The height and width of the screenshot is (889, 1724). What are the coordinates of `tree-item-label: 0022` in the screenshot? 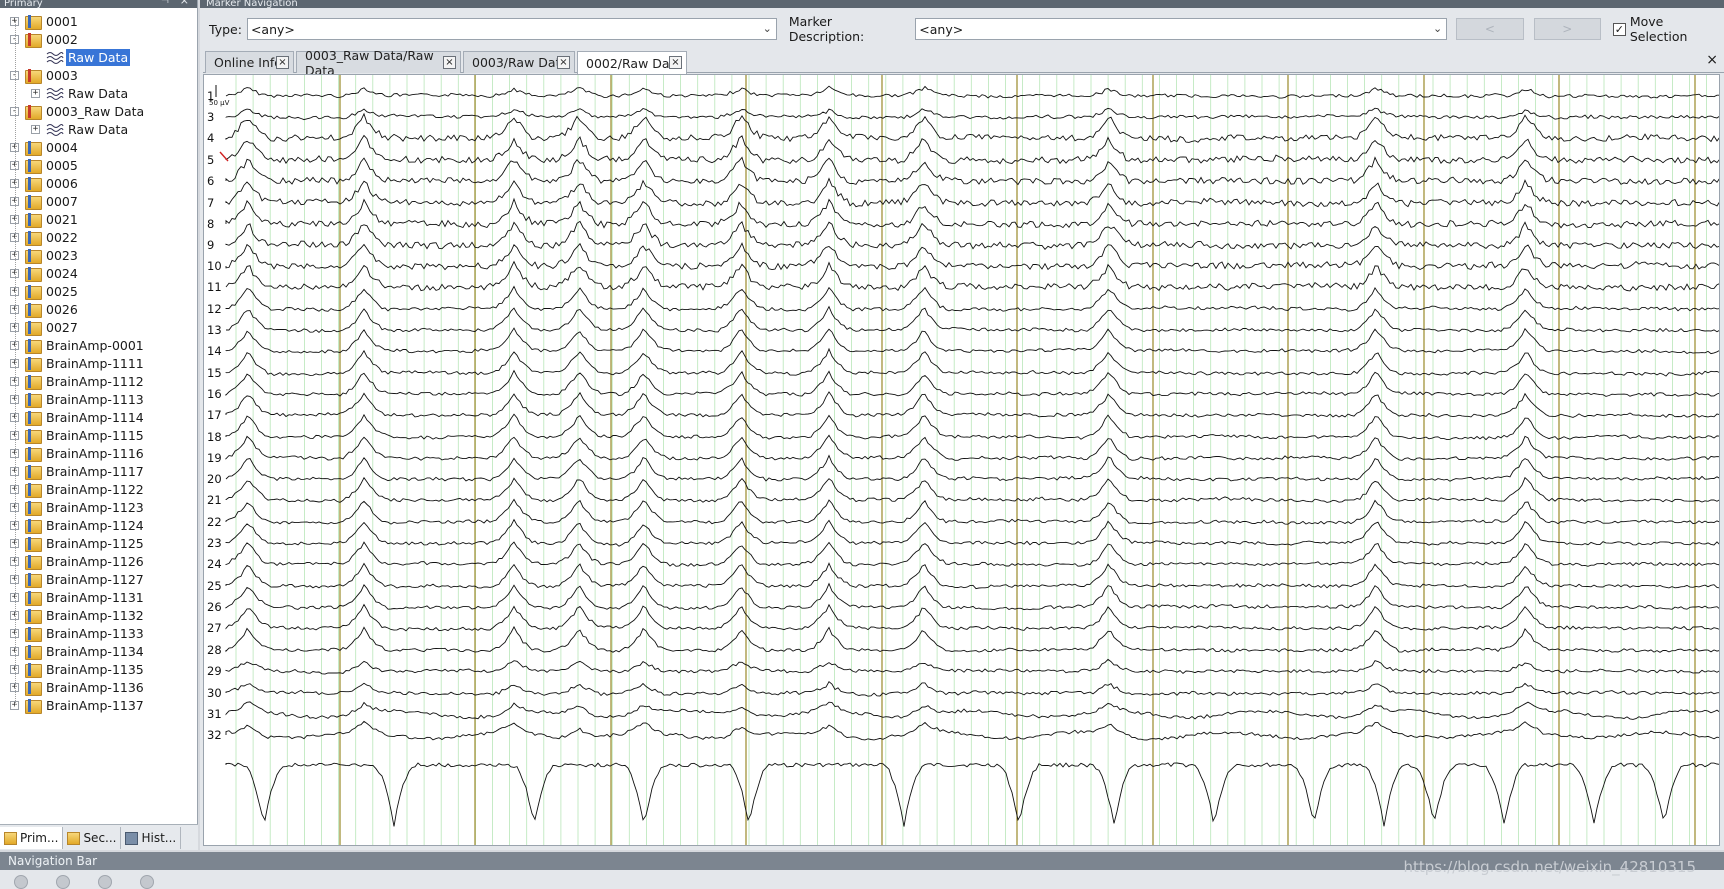 It's located at (62, 237).